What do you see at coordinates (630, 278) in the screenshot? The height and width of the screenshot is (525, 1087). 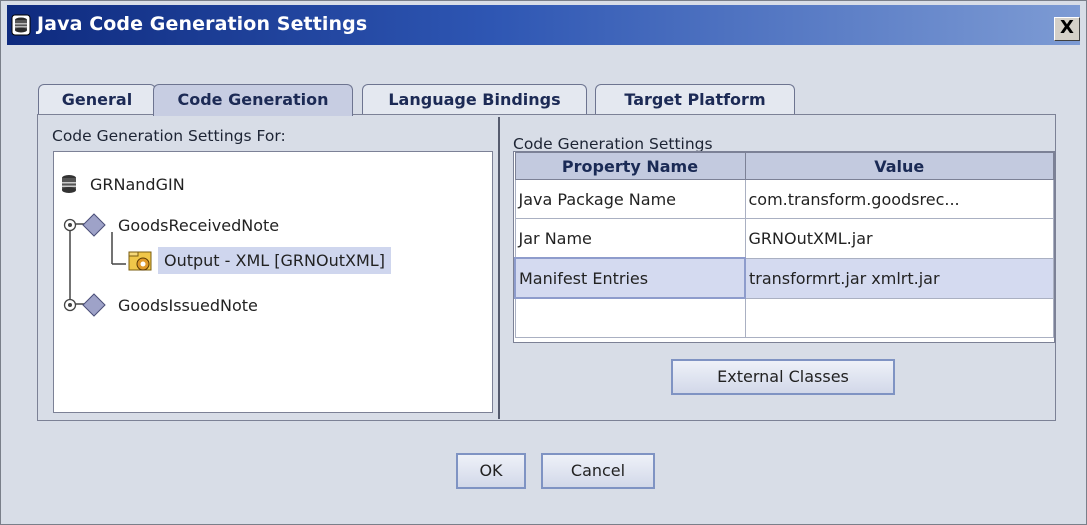 I see `property-name-cell: Manifest Entries` at bounding box center [630, 278].